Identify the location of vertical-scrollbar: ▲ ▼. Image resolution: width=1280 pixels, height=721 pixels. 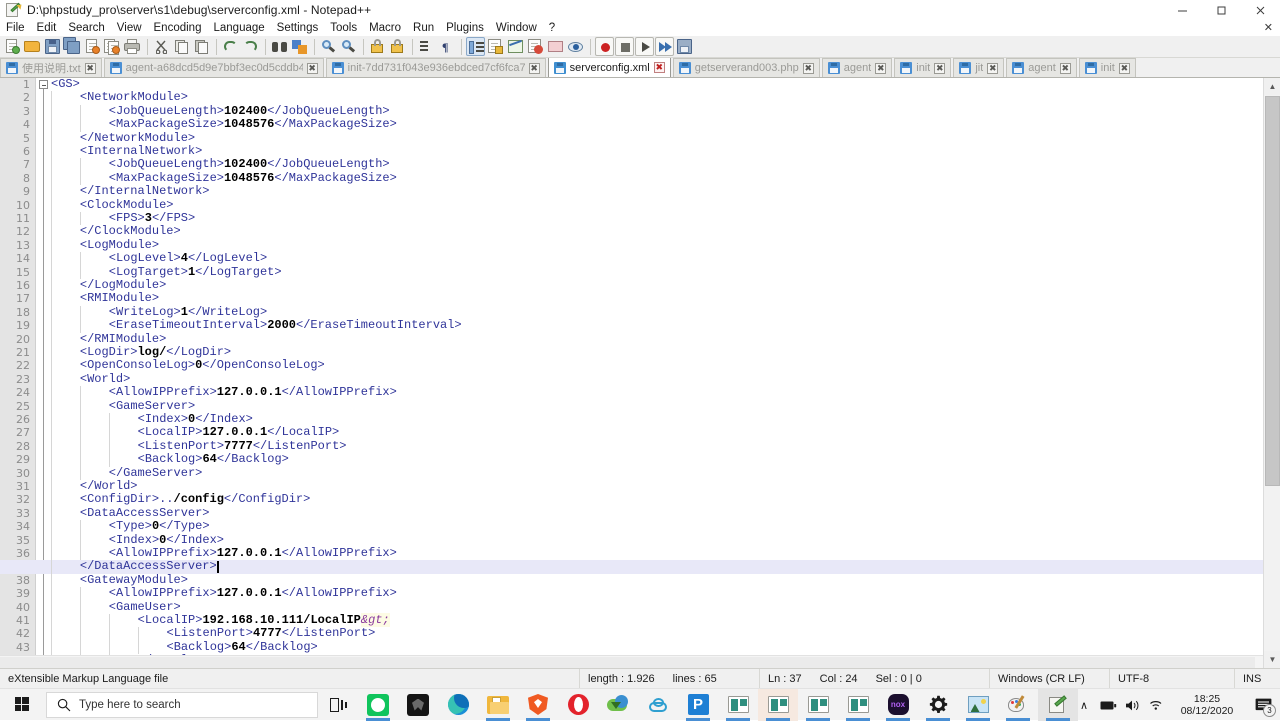
(1271, 373).